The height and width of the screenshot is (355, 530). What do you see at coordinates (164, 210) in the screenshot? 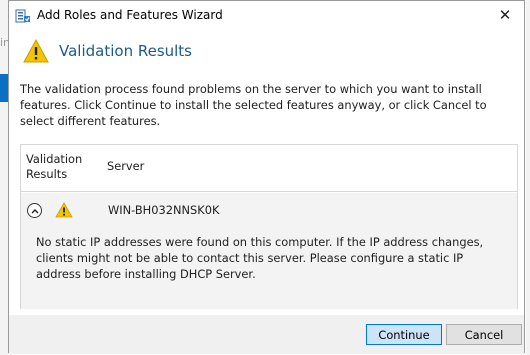
I see `server-name: WIN-BH032NNSK0K` at bounding box center [164, 210].